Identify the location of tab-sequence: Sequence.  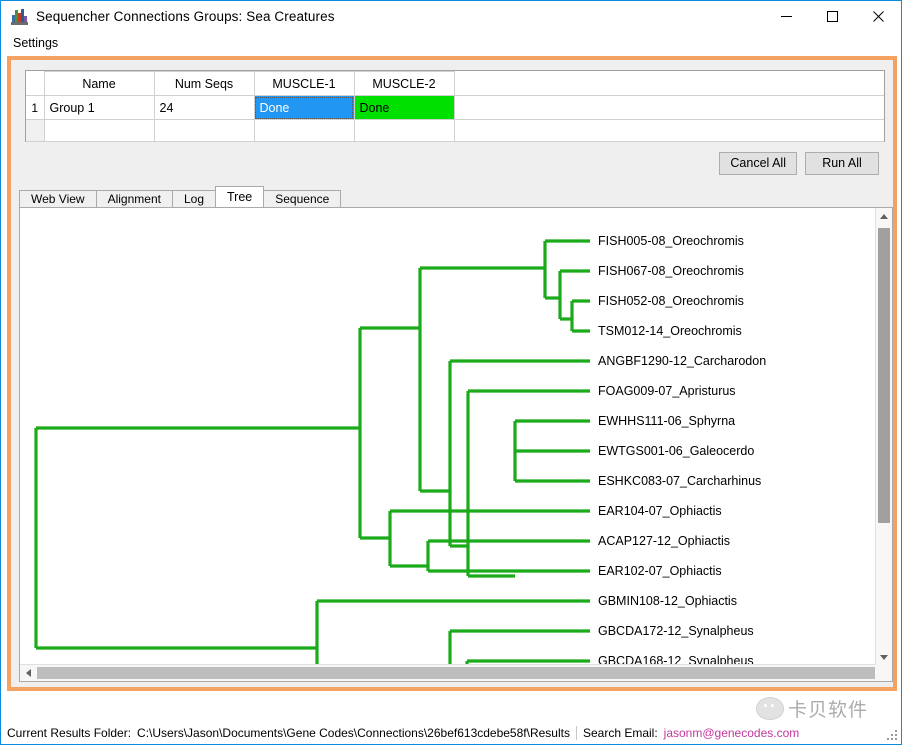
(302, 198).